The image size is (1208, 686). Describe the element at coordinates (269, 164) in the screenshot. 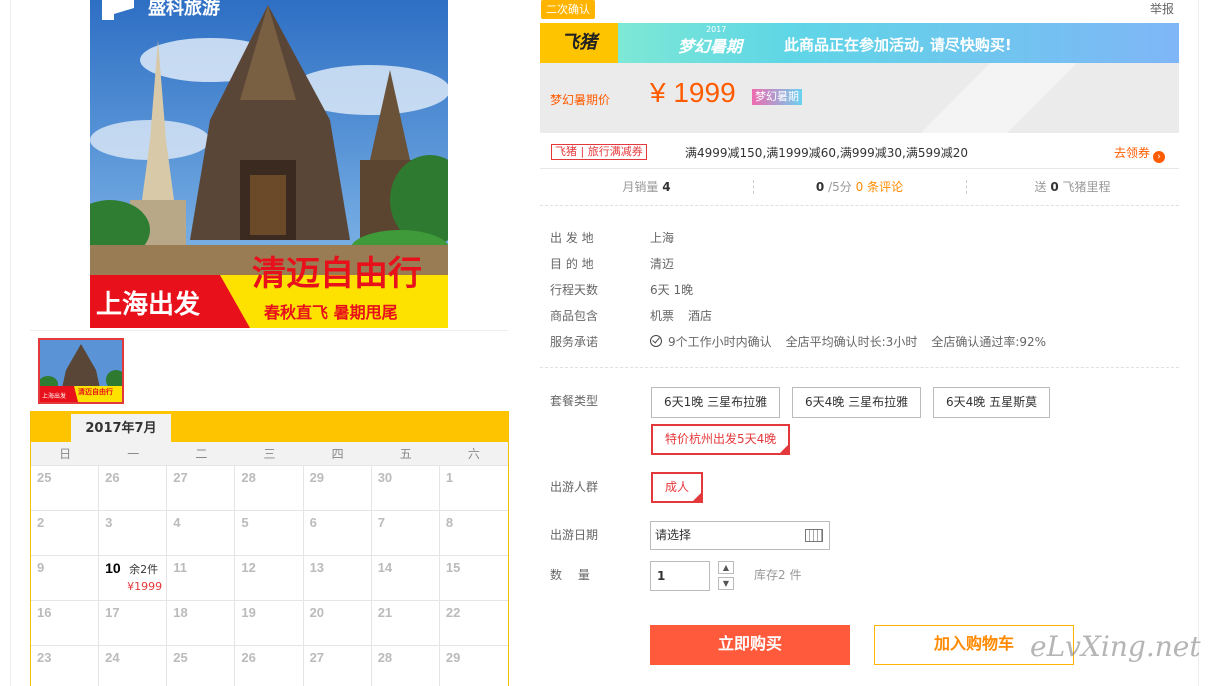

I see `product-main-image: 盛科旅游 清迈自由行 上海出发 春秋直飞 暑期甩尾` at that location.